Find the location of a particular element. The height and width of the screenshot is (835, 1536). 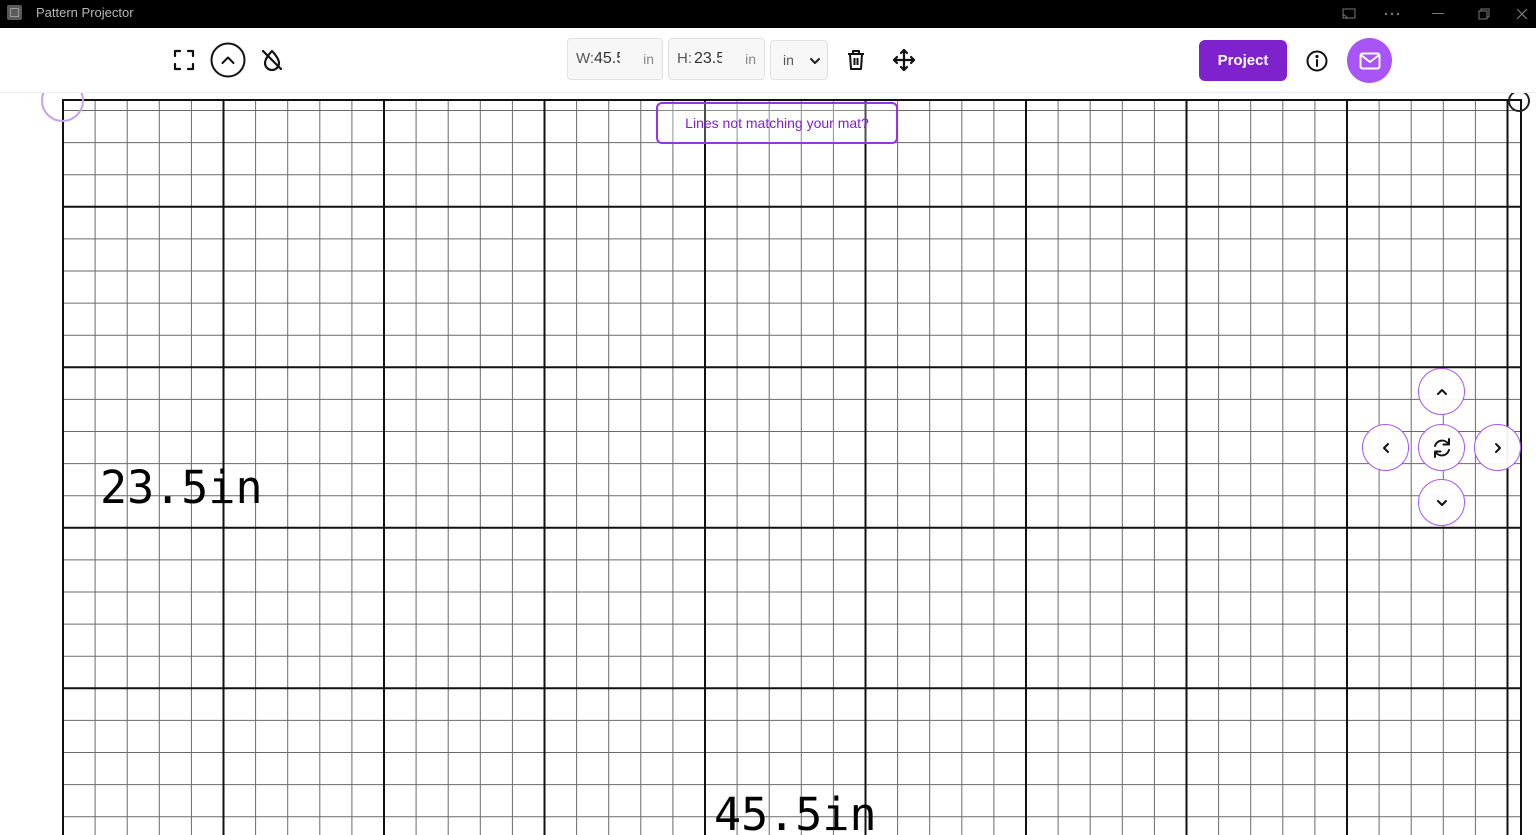

unit-select-value: in is located at coordinates (788, 60).